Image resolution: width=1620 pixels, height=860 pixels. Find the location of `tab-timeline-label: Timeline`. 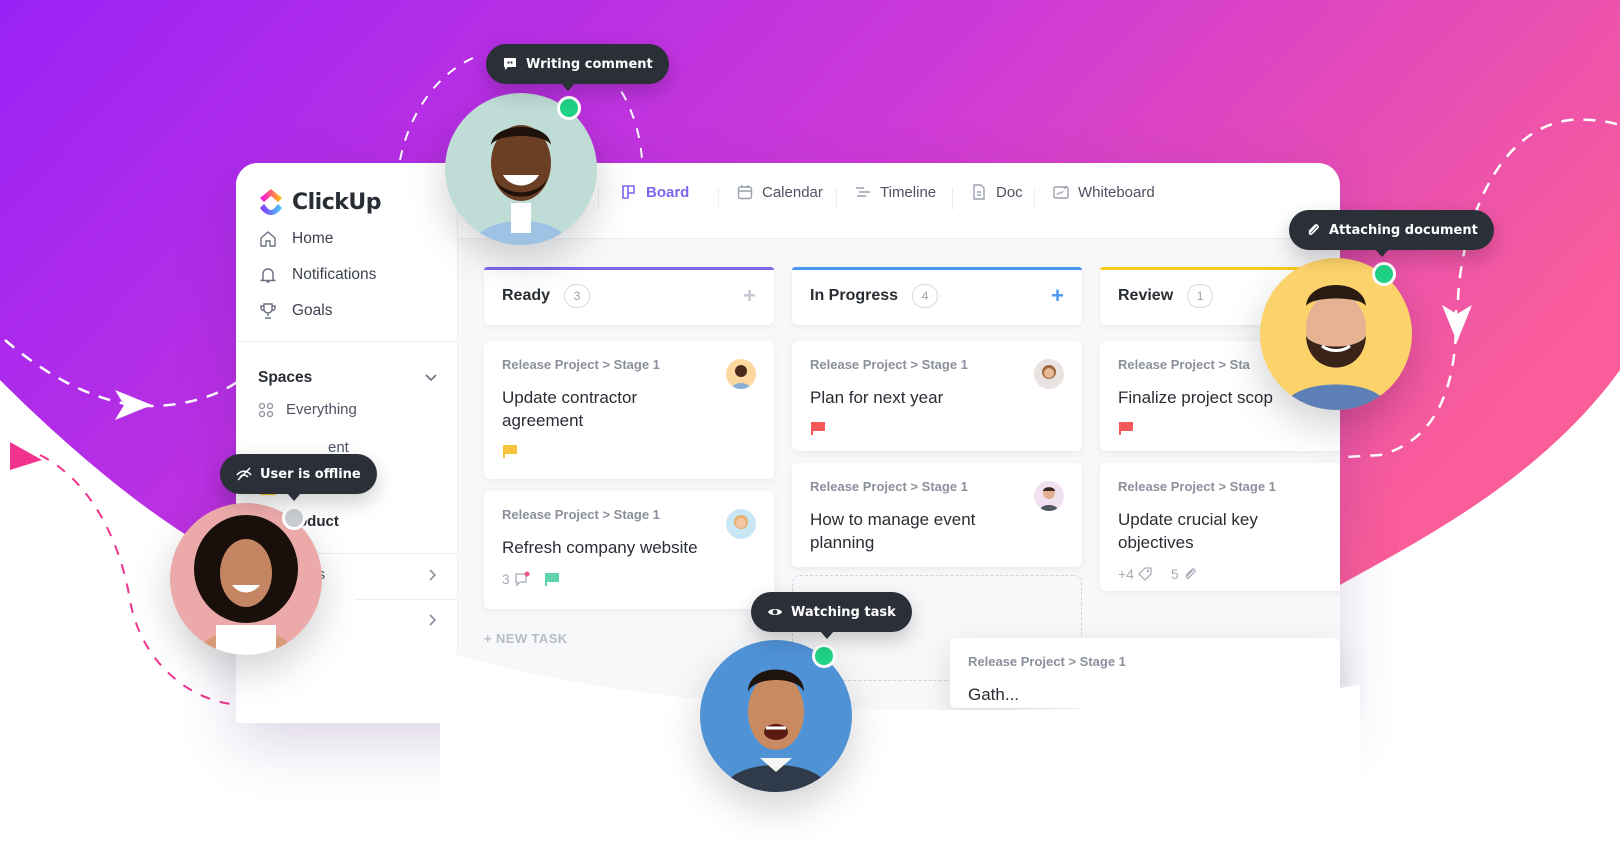

tab-timeline-label: Timeline is located at coordinates (908, 192).